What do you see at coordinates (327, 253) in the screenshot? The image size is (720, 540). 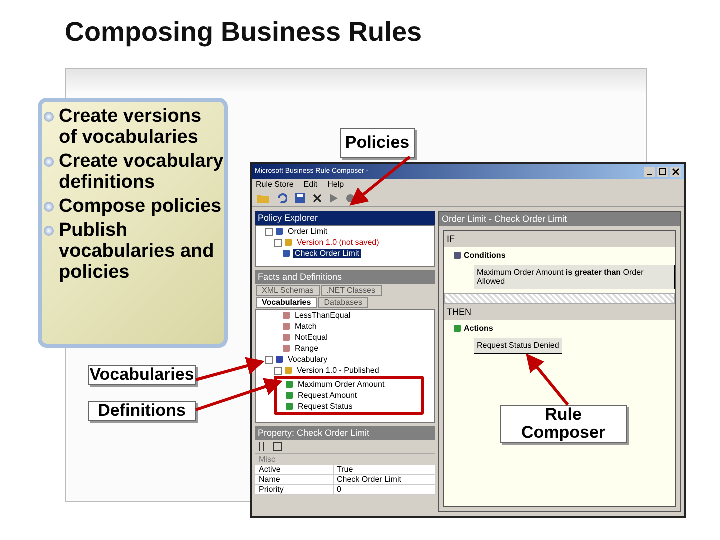 I see `tree-item: Check Order Limit` at bounding box center [327, 253].